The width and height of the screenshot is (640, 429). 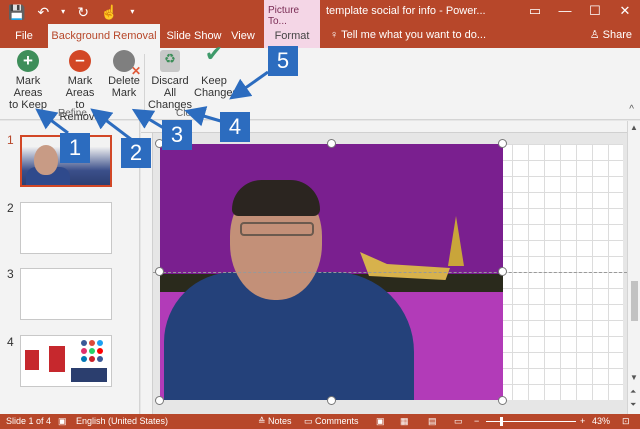 What do you see at coordinates (24, 36) in the screenshot?
I see `tab-file: File` at bounding box center [24, 36].